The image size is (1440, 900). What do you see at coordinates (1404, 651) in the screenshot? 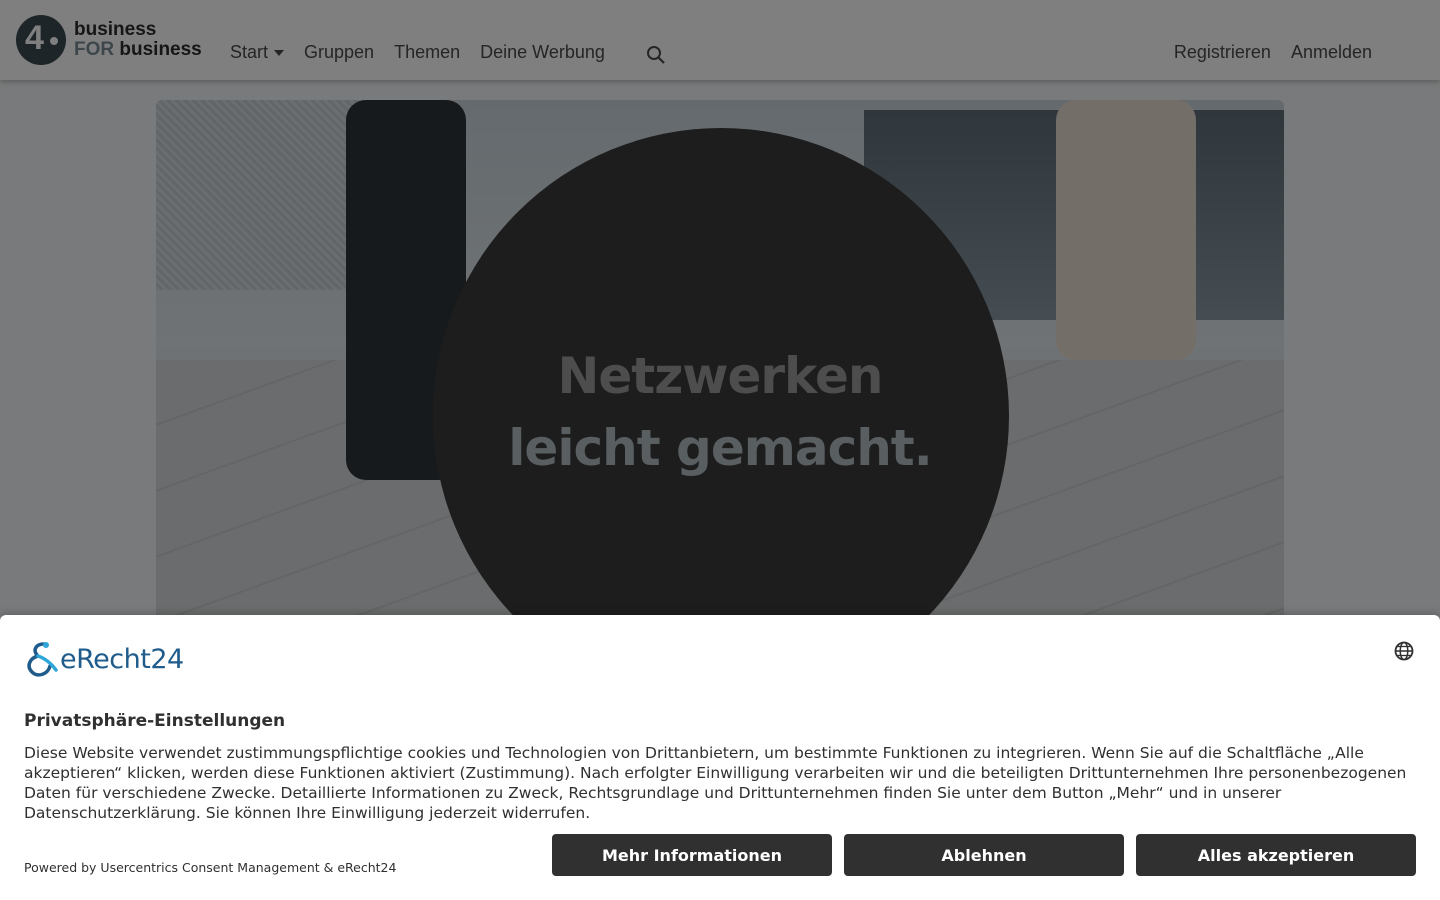
I see `globe-icon` at bounding box center [1404, 651].